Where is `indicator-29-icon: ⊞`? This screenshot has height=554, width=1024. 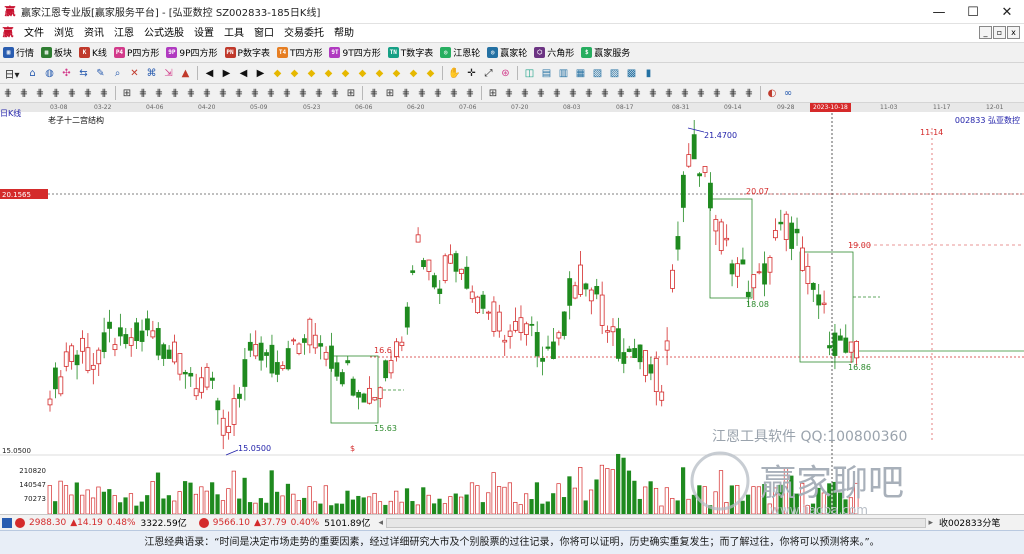 indicator-29-icon: ⊞ is located at coordinates (493, 93).